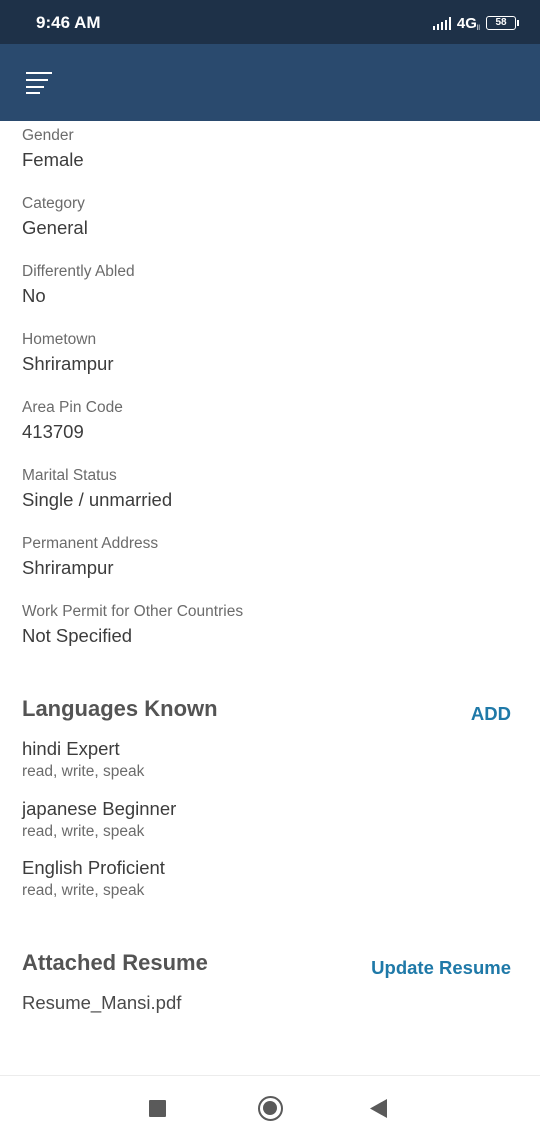 This screenshot has height=1140, width=540. Describe the element at coordinates (468, 23) in the screenshot. I see `network-type: 4Gll` at that location.